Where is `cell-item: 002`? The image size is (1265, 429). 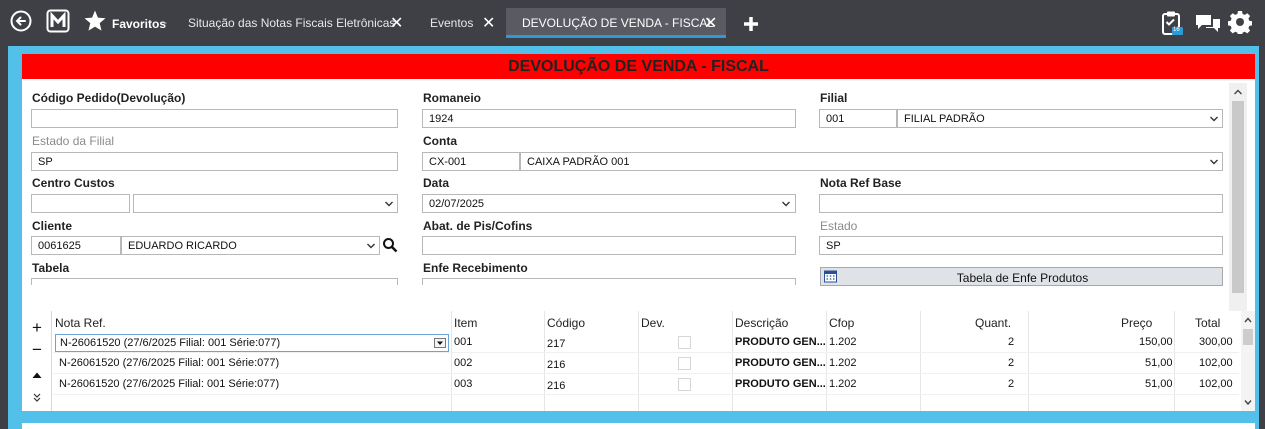
cell-item: 002 is located at coordinates (463, 363).